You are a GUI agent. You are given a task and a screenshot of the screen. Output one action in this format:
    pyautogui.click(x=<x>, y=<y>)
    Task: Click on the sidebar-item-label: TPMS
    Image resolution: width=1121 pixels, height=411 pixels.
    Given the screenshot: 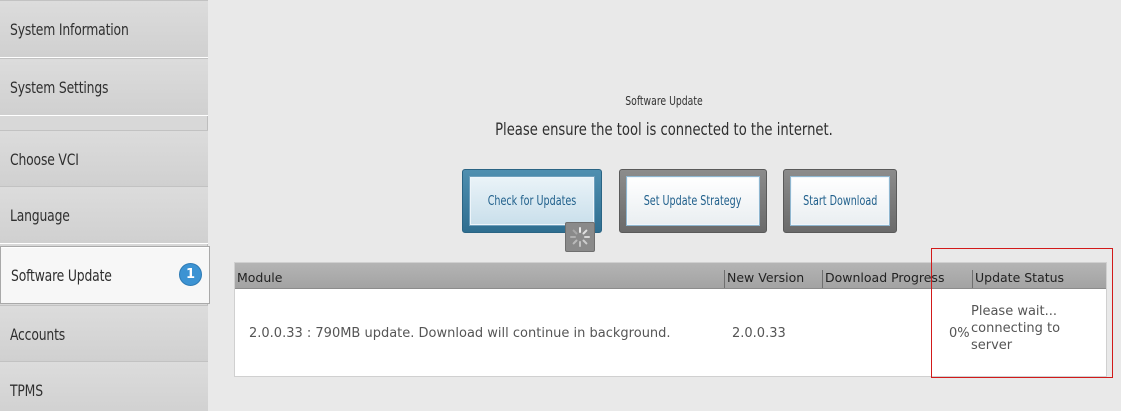 What is the action you would take?
    pyautogui.click(x=26, y=390)
    